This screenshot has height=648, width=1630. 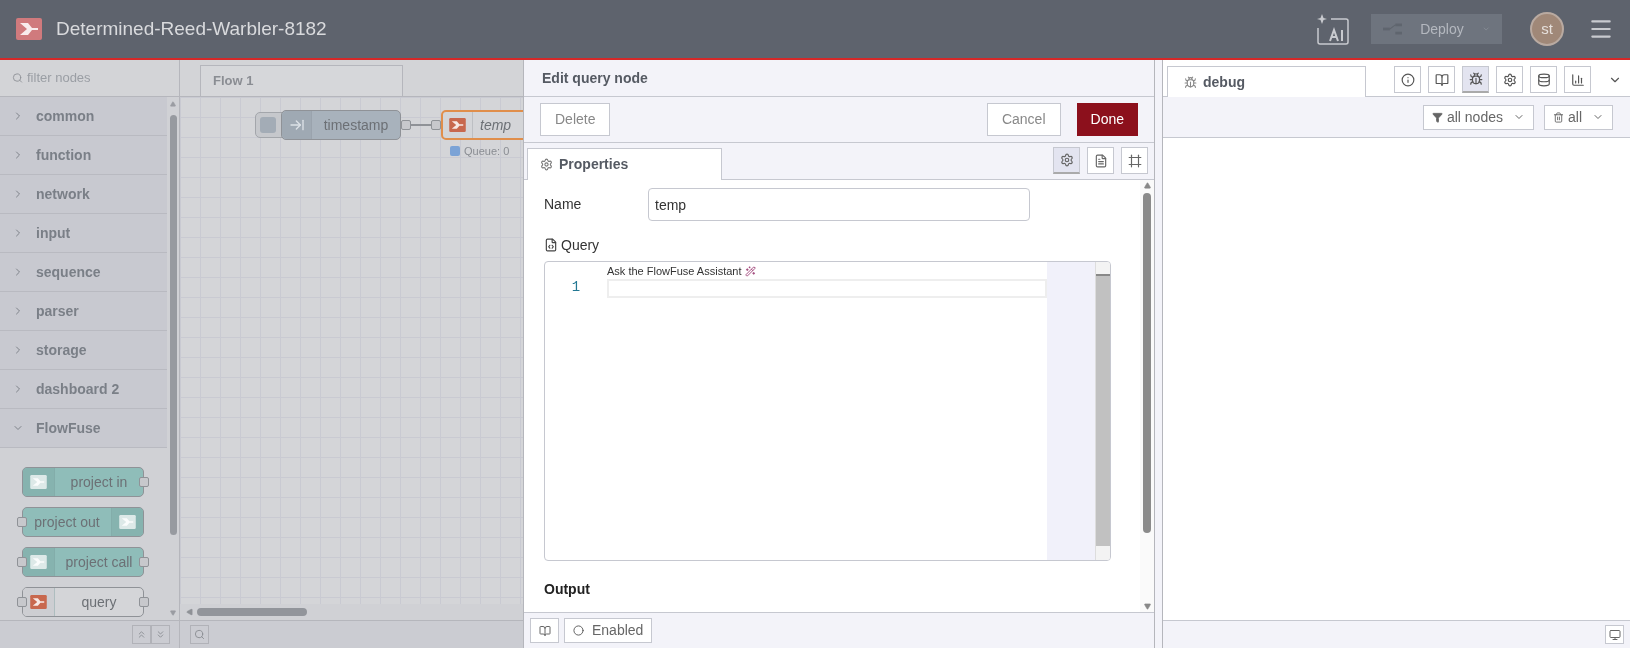 What do you see at coordinates (191, 28) in the screenshot?
I see `app-title: Determined-Reed-Warbler-8182` at bounding box center [191, 28].